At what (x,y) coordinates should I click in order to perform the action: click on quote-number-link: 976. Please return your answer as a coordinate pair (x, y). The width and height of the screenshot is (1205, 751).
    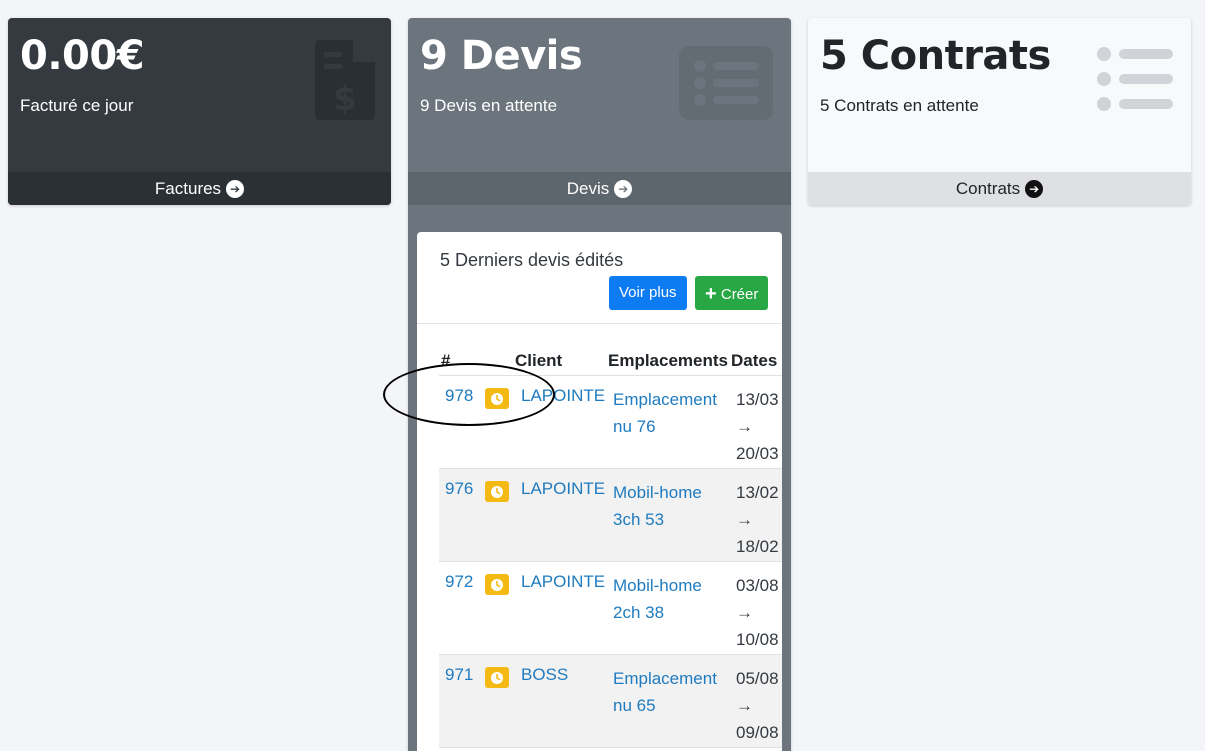
    Looking at the image, I should click on (459, 489).